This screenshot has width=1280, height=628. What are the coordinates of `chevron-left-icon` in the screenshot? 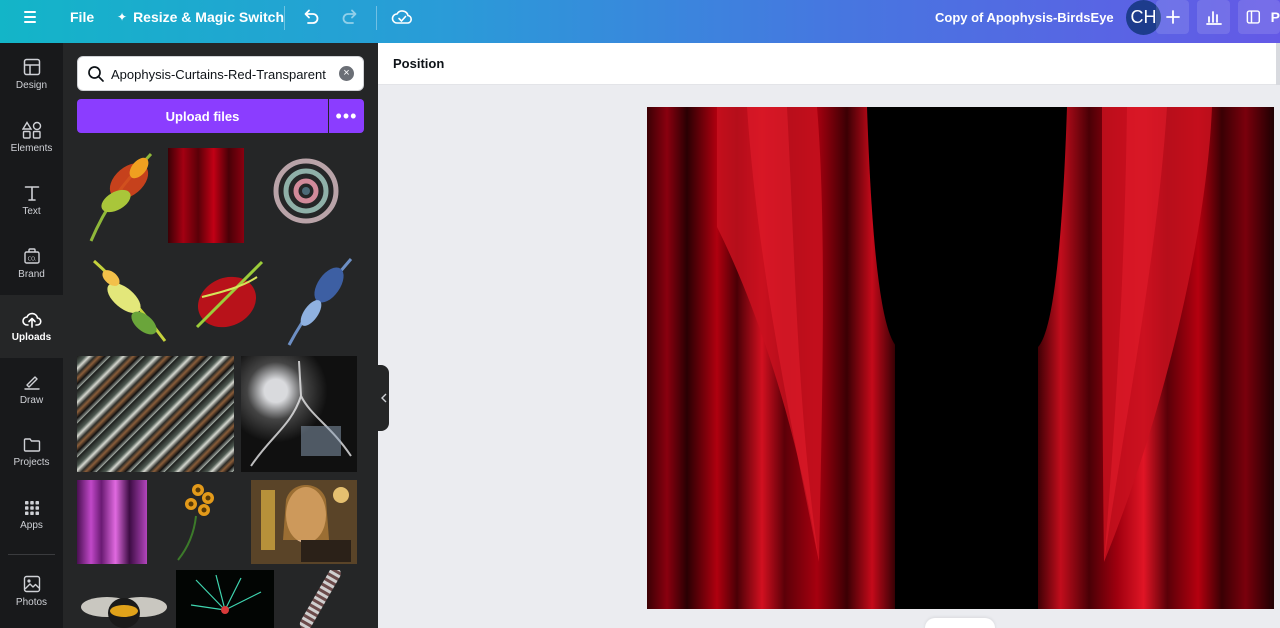 It's located at (383, 398).